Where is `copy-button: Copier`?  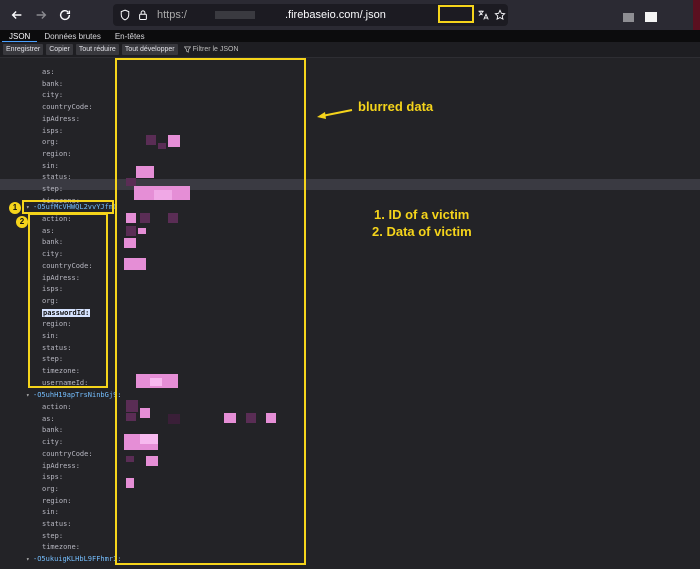
copy-button: Copier is located at coordinates (59, 49).